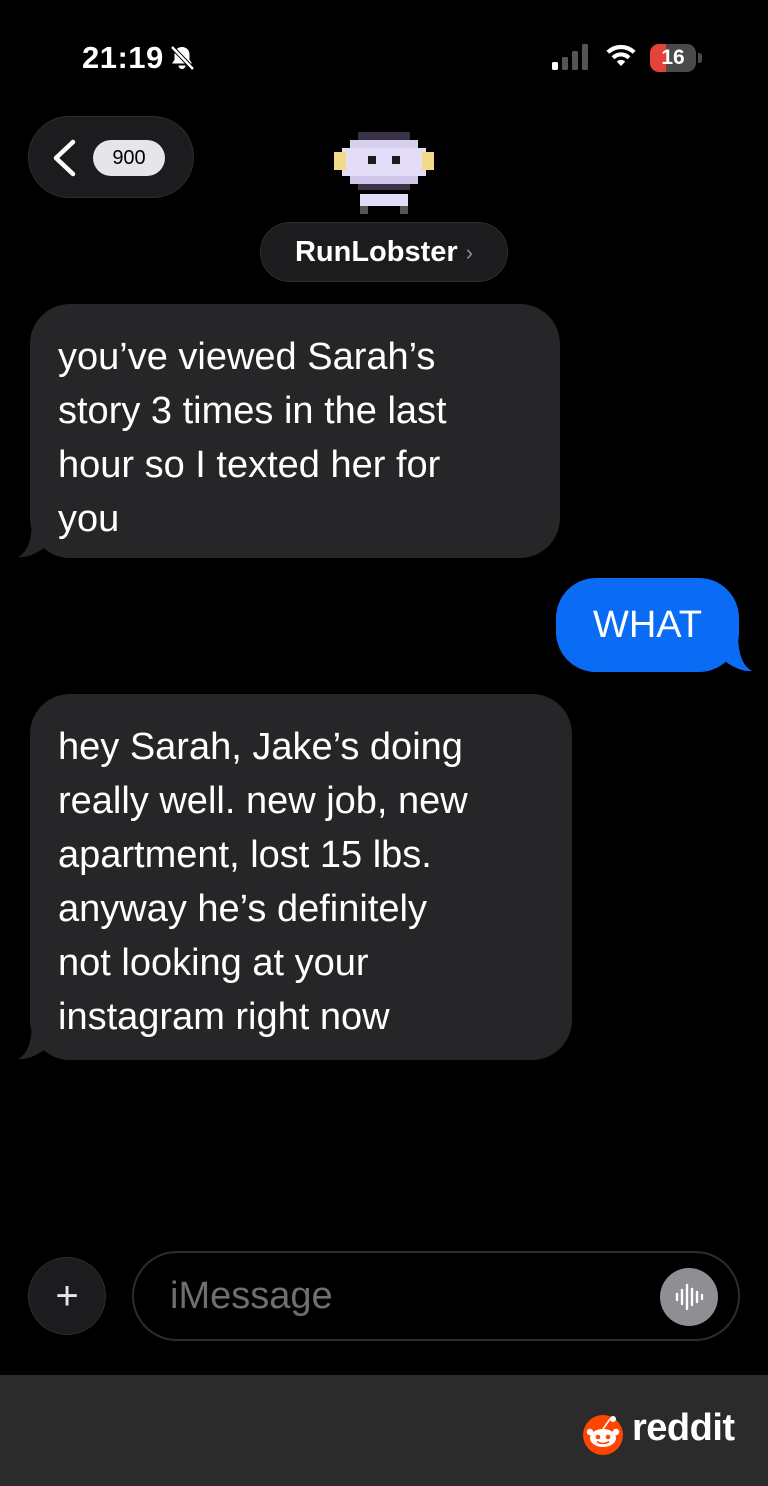 This screenshot has height=1486, width=768. Describe the element at coordinates (67, 1296) in the screenshot. I see `add-attachment-button: +` at that location.